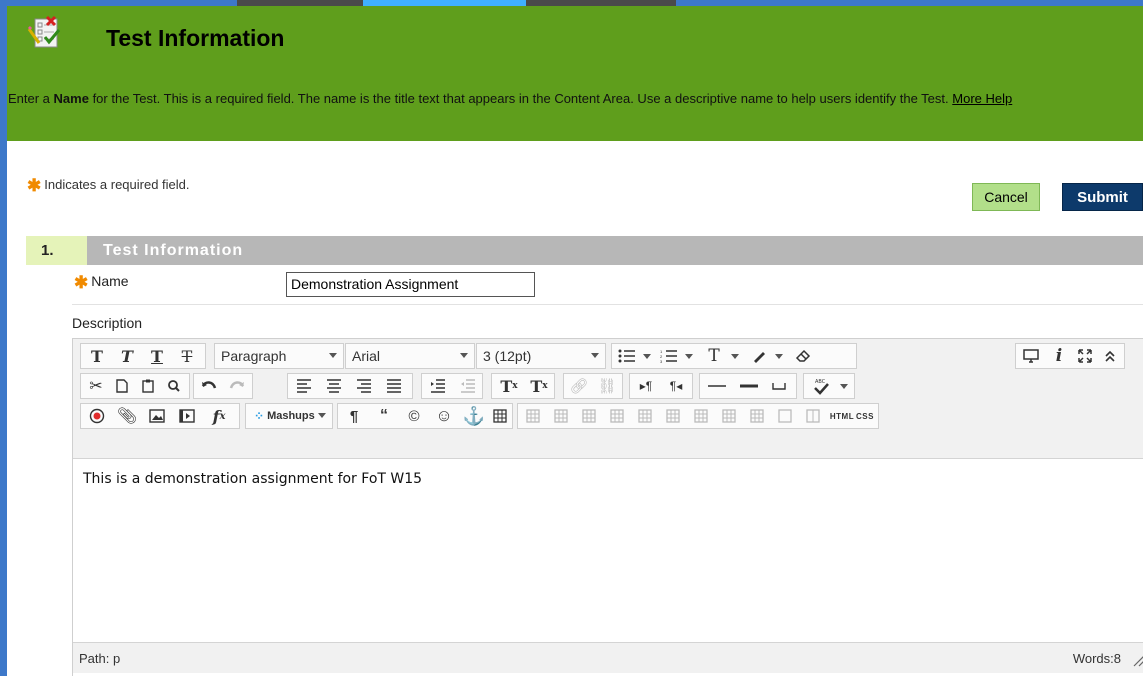  What do you see at coordinates (148, 386) in the screenshot?
I see `paste-icon` at bounding box center [148, 386].